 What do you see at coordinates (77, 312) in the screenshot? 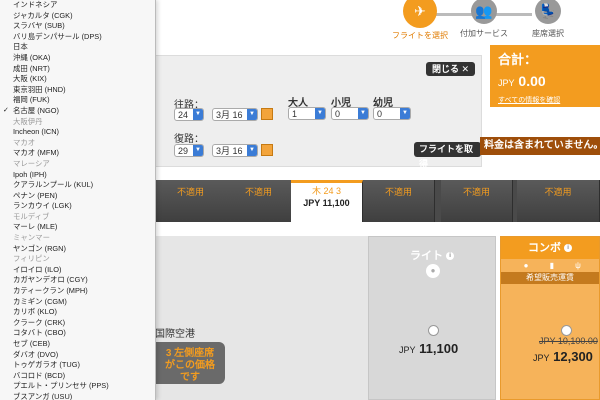
I see `dropdown-option: カリボ (KLO)` at bounding box center [77, 312].